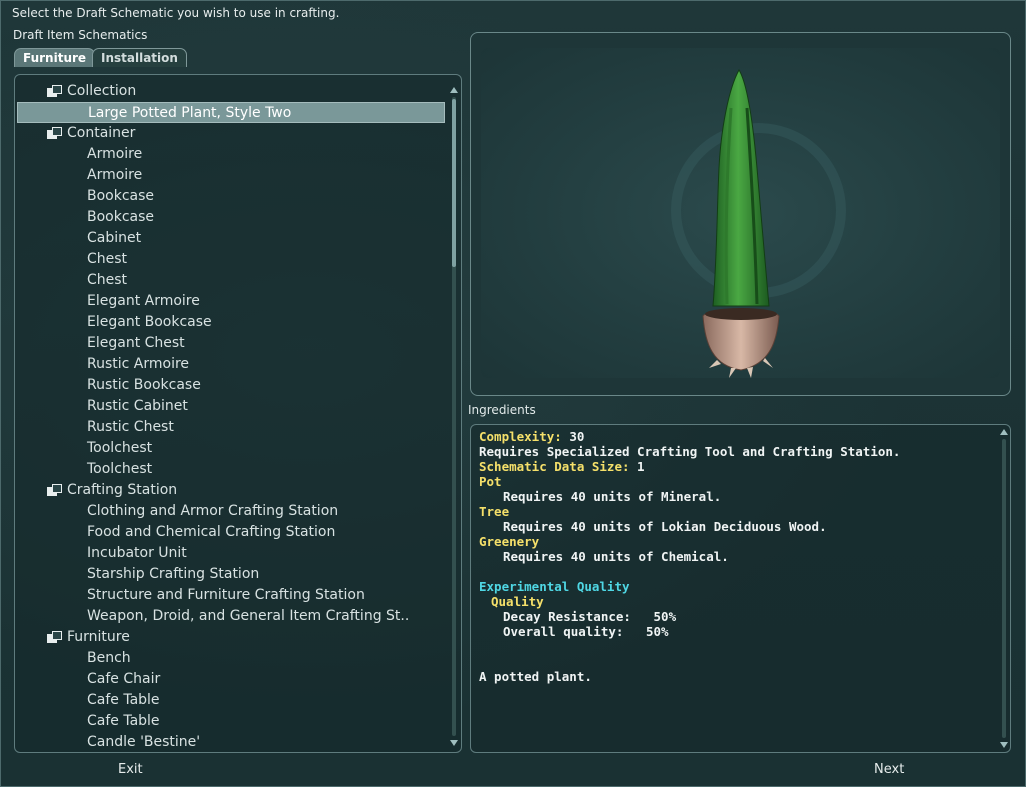 The width and height of the screenshot is (1026, 787). What do you see at coordinates (55, 57) in the screenshot?
I see `tab-furniture: Furniture` at bounding box center [55, 57].